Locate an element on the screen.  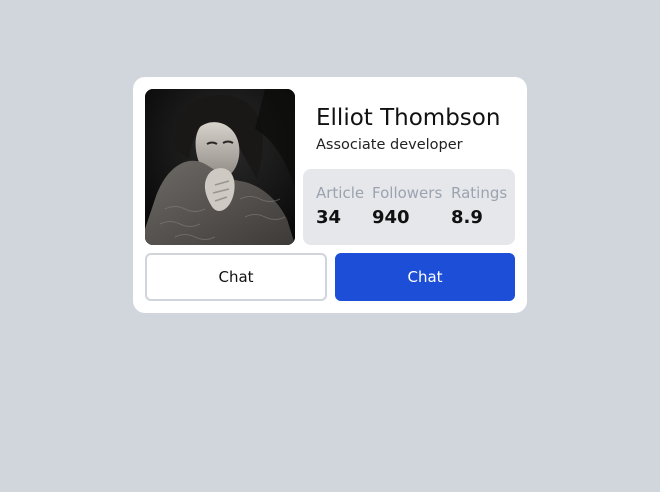
stat-ratings: Ratings 8.9 is located at coordinates (479, 206).